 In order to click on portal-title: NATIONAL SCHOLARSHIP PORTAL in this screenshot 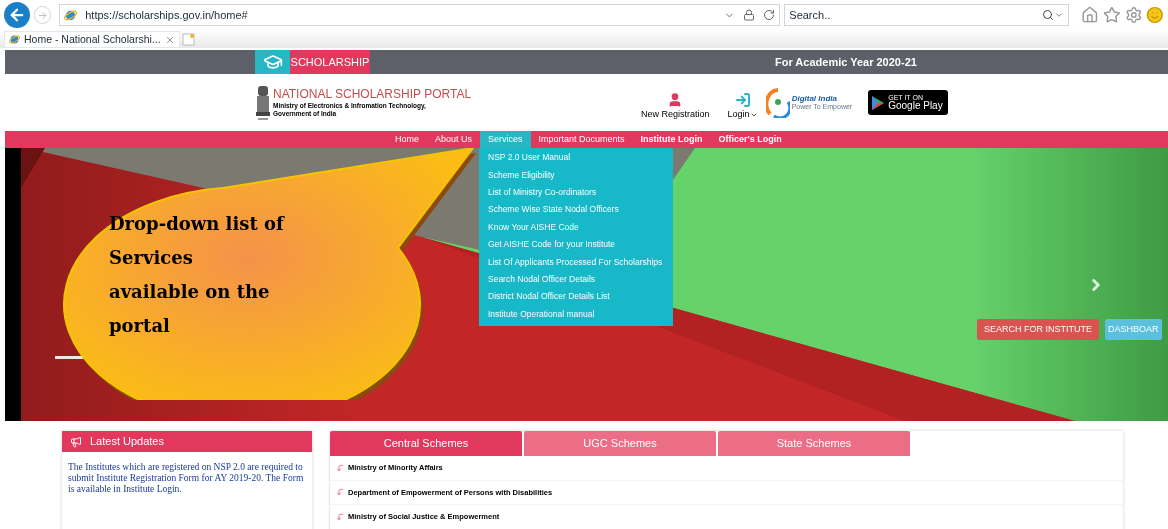, I will do `click(372, 94)`.